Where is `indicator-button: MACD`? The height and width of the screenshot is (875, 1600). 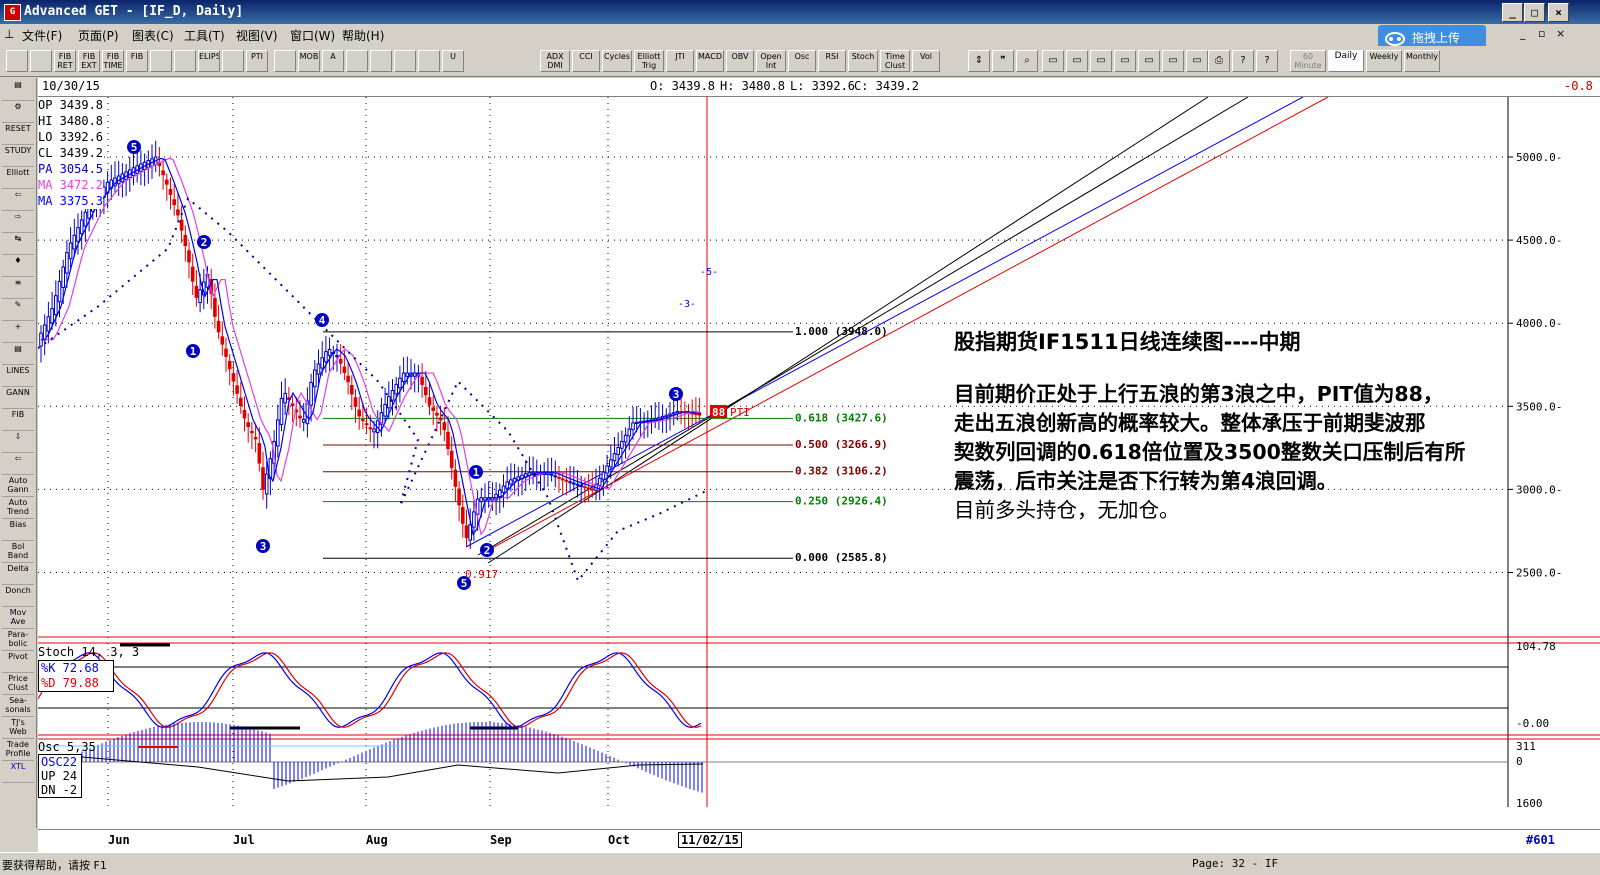 indicator-button: MACD is located at coordinates (710, 61).